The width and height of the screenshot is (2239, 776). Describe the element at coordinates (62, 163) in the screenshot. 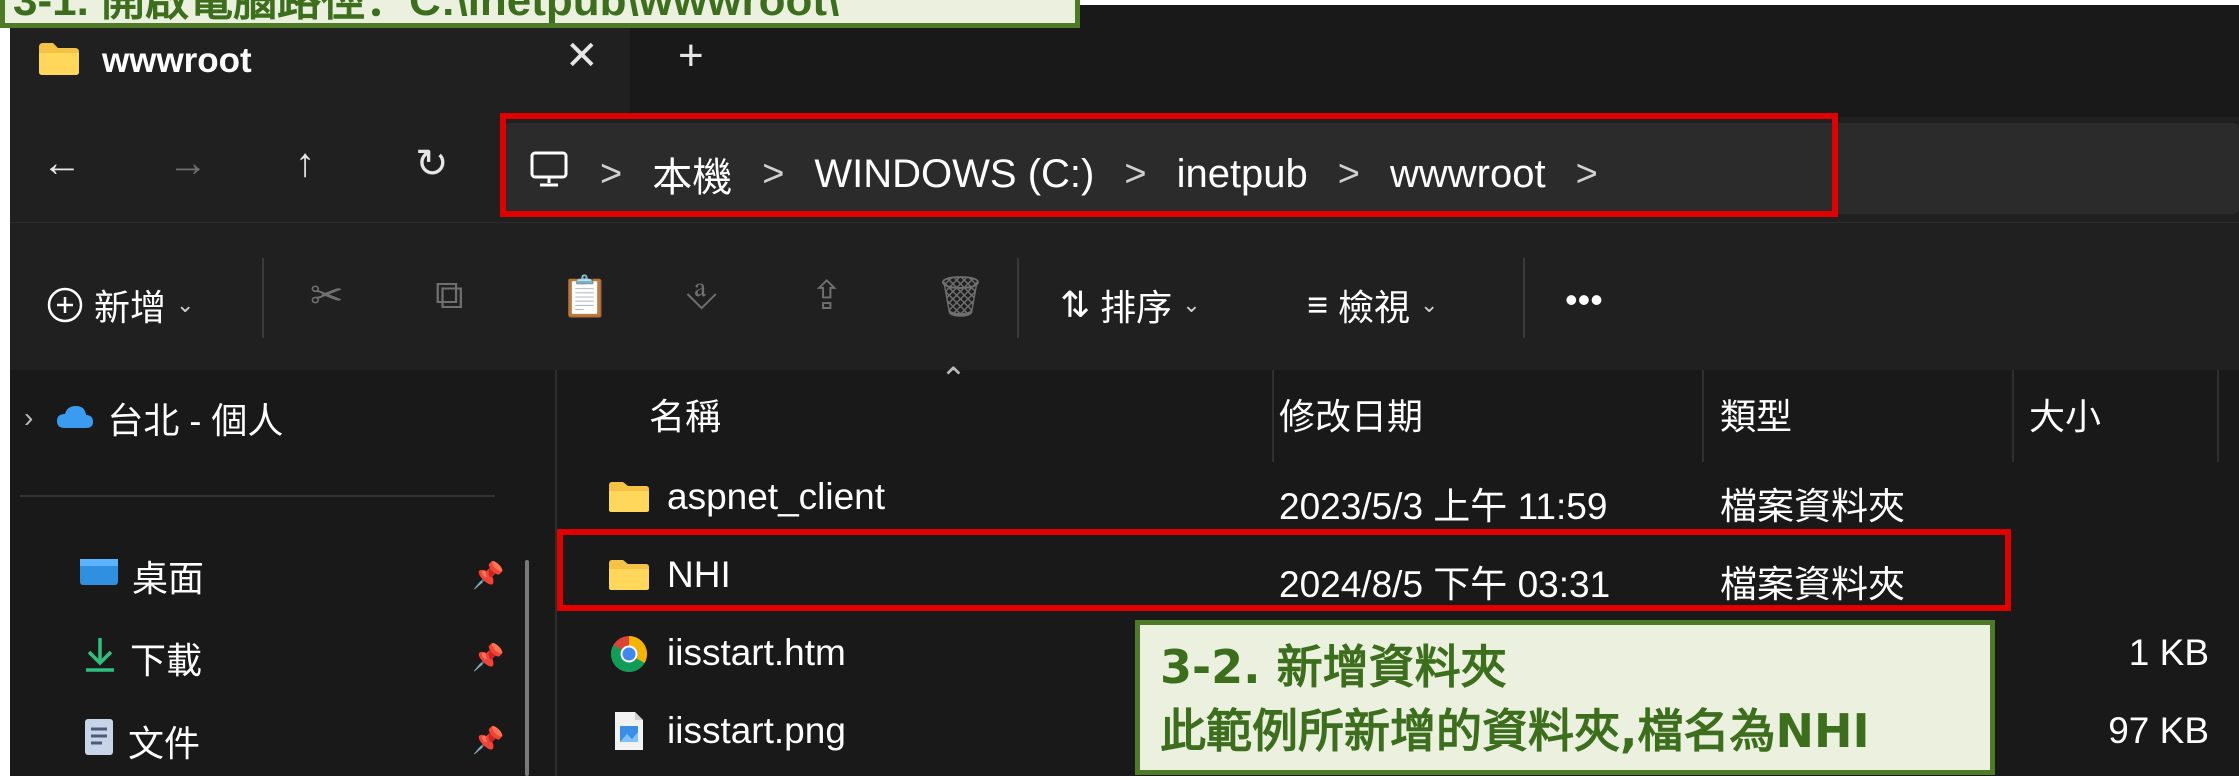

I see `back-button: ←` at that location.